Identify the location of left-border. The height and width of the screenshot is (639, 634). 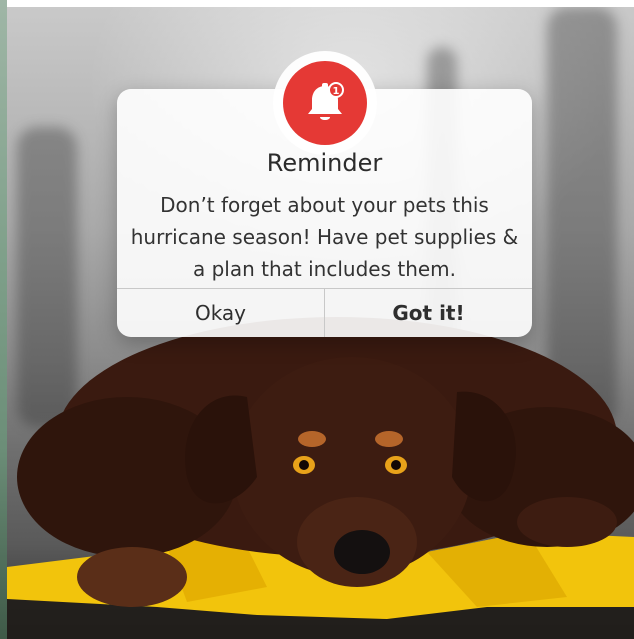
(3, 319).